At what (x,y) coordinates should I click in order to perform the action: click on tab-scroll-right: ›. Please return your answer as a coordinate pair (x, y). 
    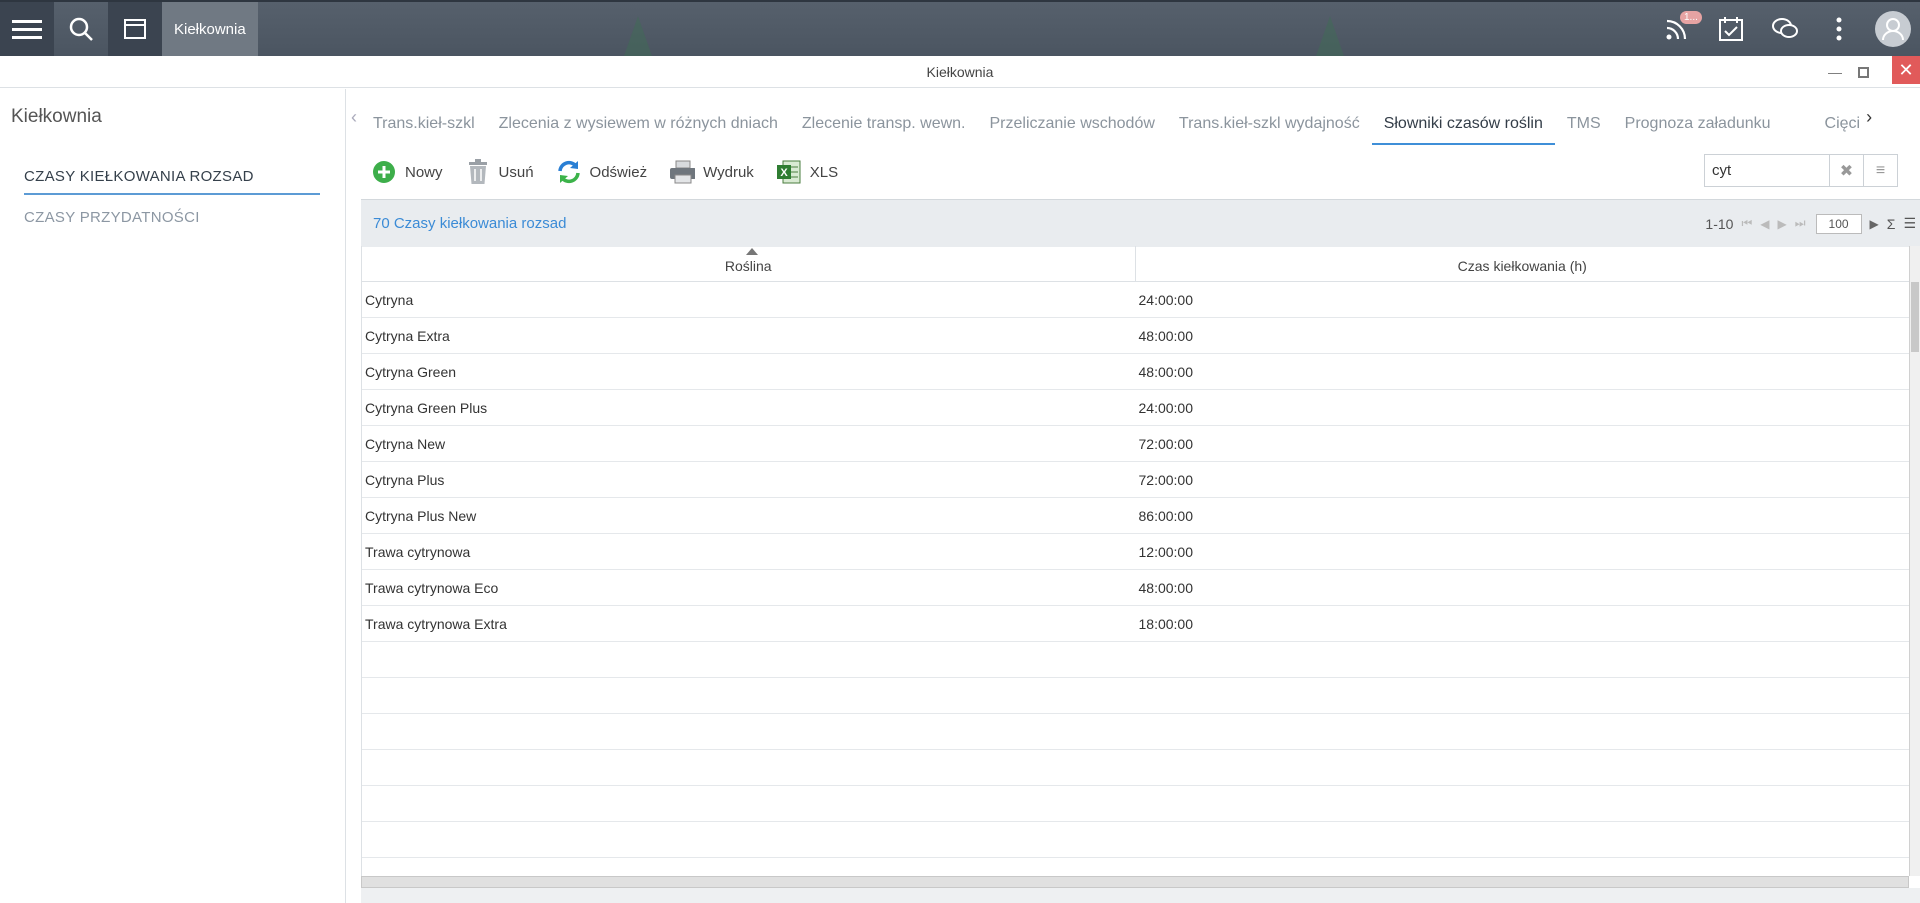
    Looking at the image, I should click on (1869, 117).